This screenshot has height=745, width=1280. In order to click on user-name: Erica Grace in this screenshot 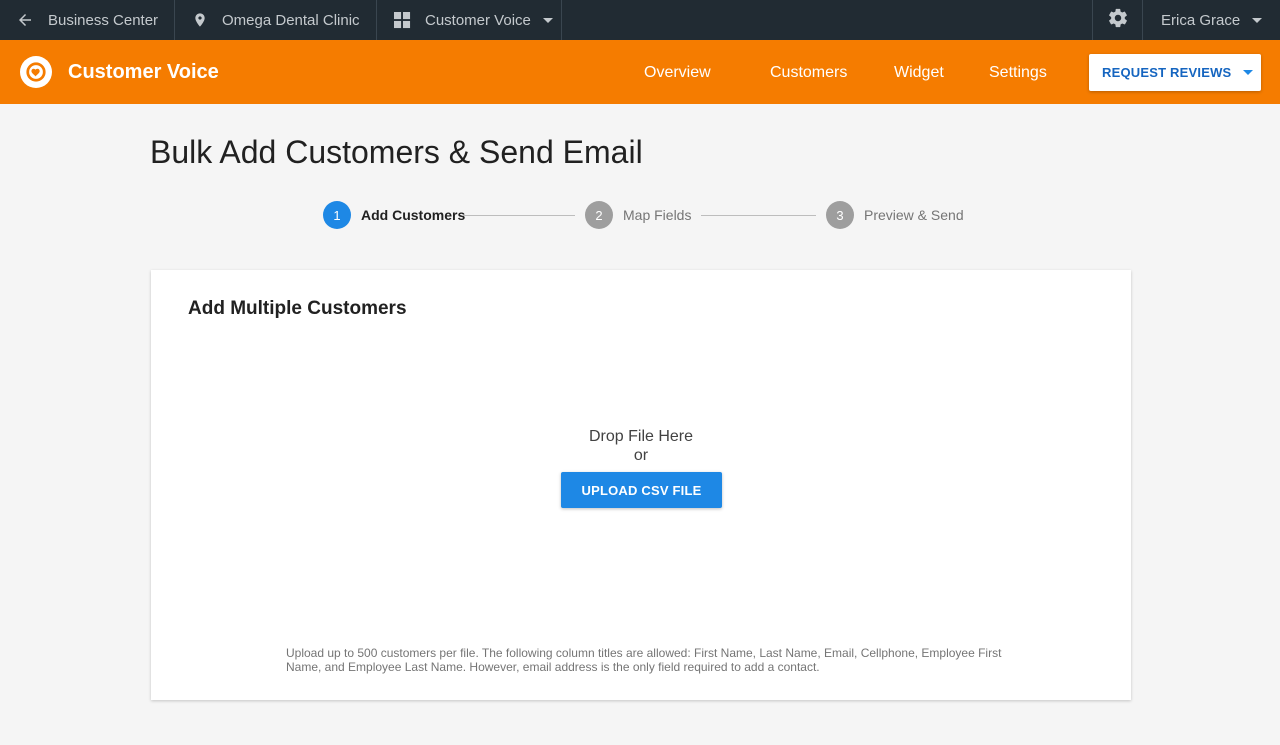, I will do `click(1201, 20)`.